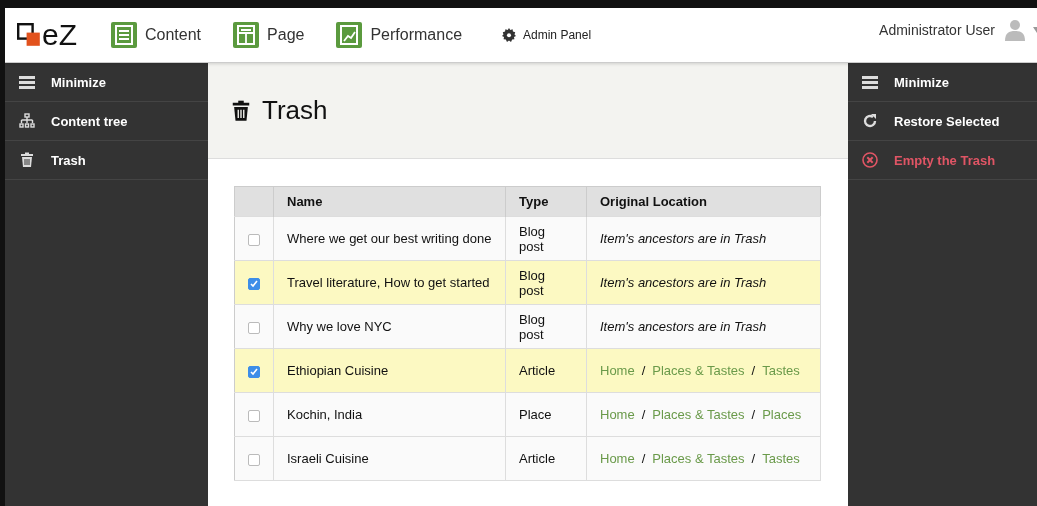 The width and height of the screenshot is (1037, 506). Describe the element at coordinates (942, 121) in the screenshot. I see `action-item: Restore Selected` at that location.